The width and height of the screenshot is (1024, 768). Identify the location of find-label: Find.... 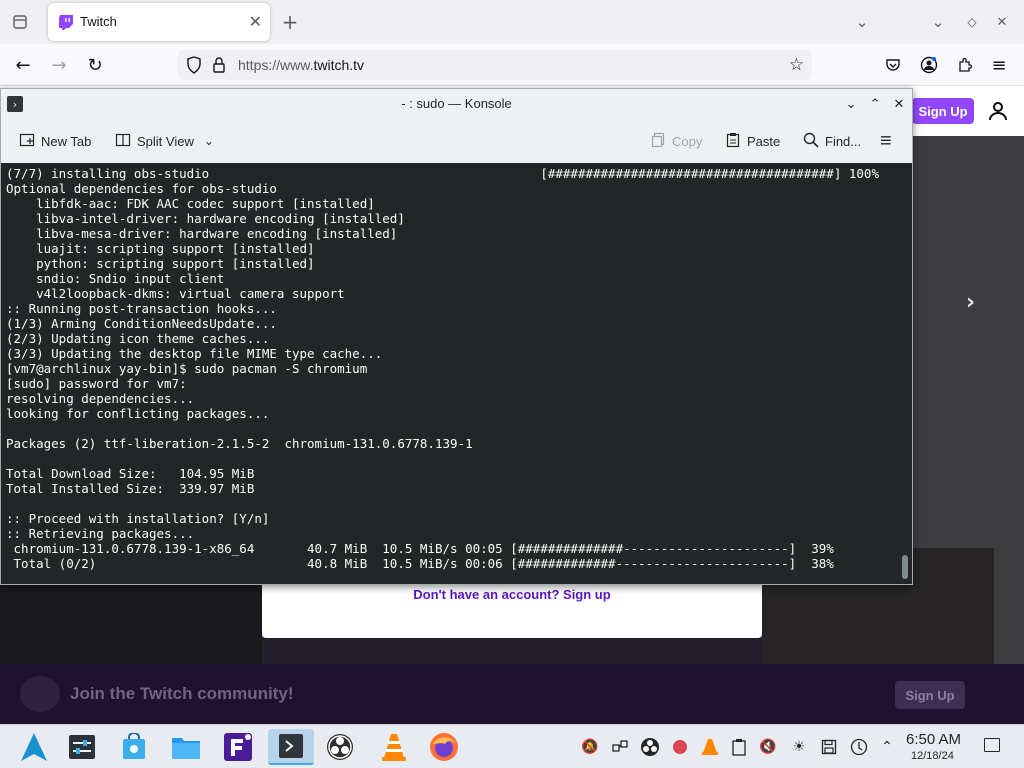
(843, 141).